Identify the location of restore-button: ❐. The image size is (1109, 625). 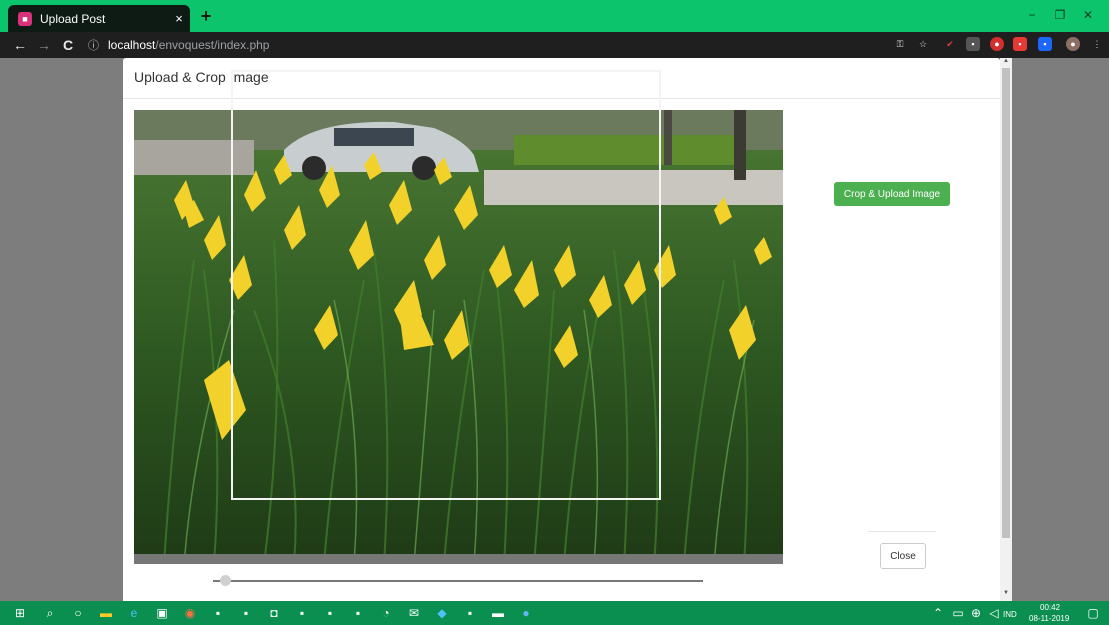
(1060, 15).